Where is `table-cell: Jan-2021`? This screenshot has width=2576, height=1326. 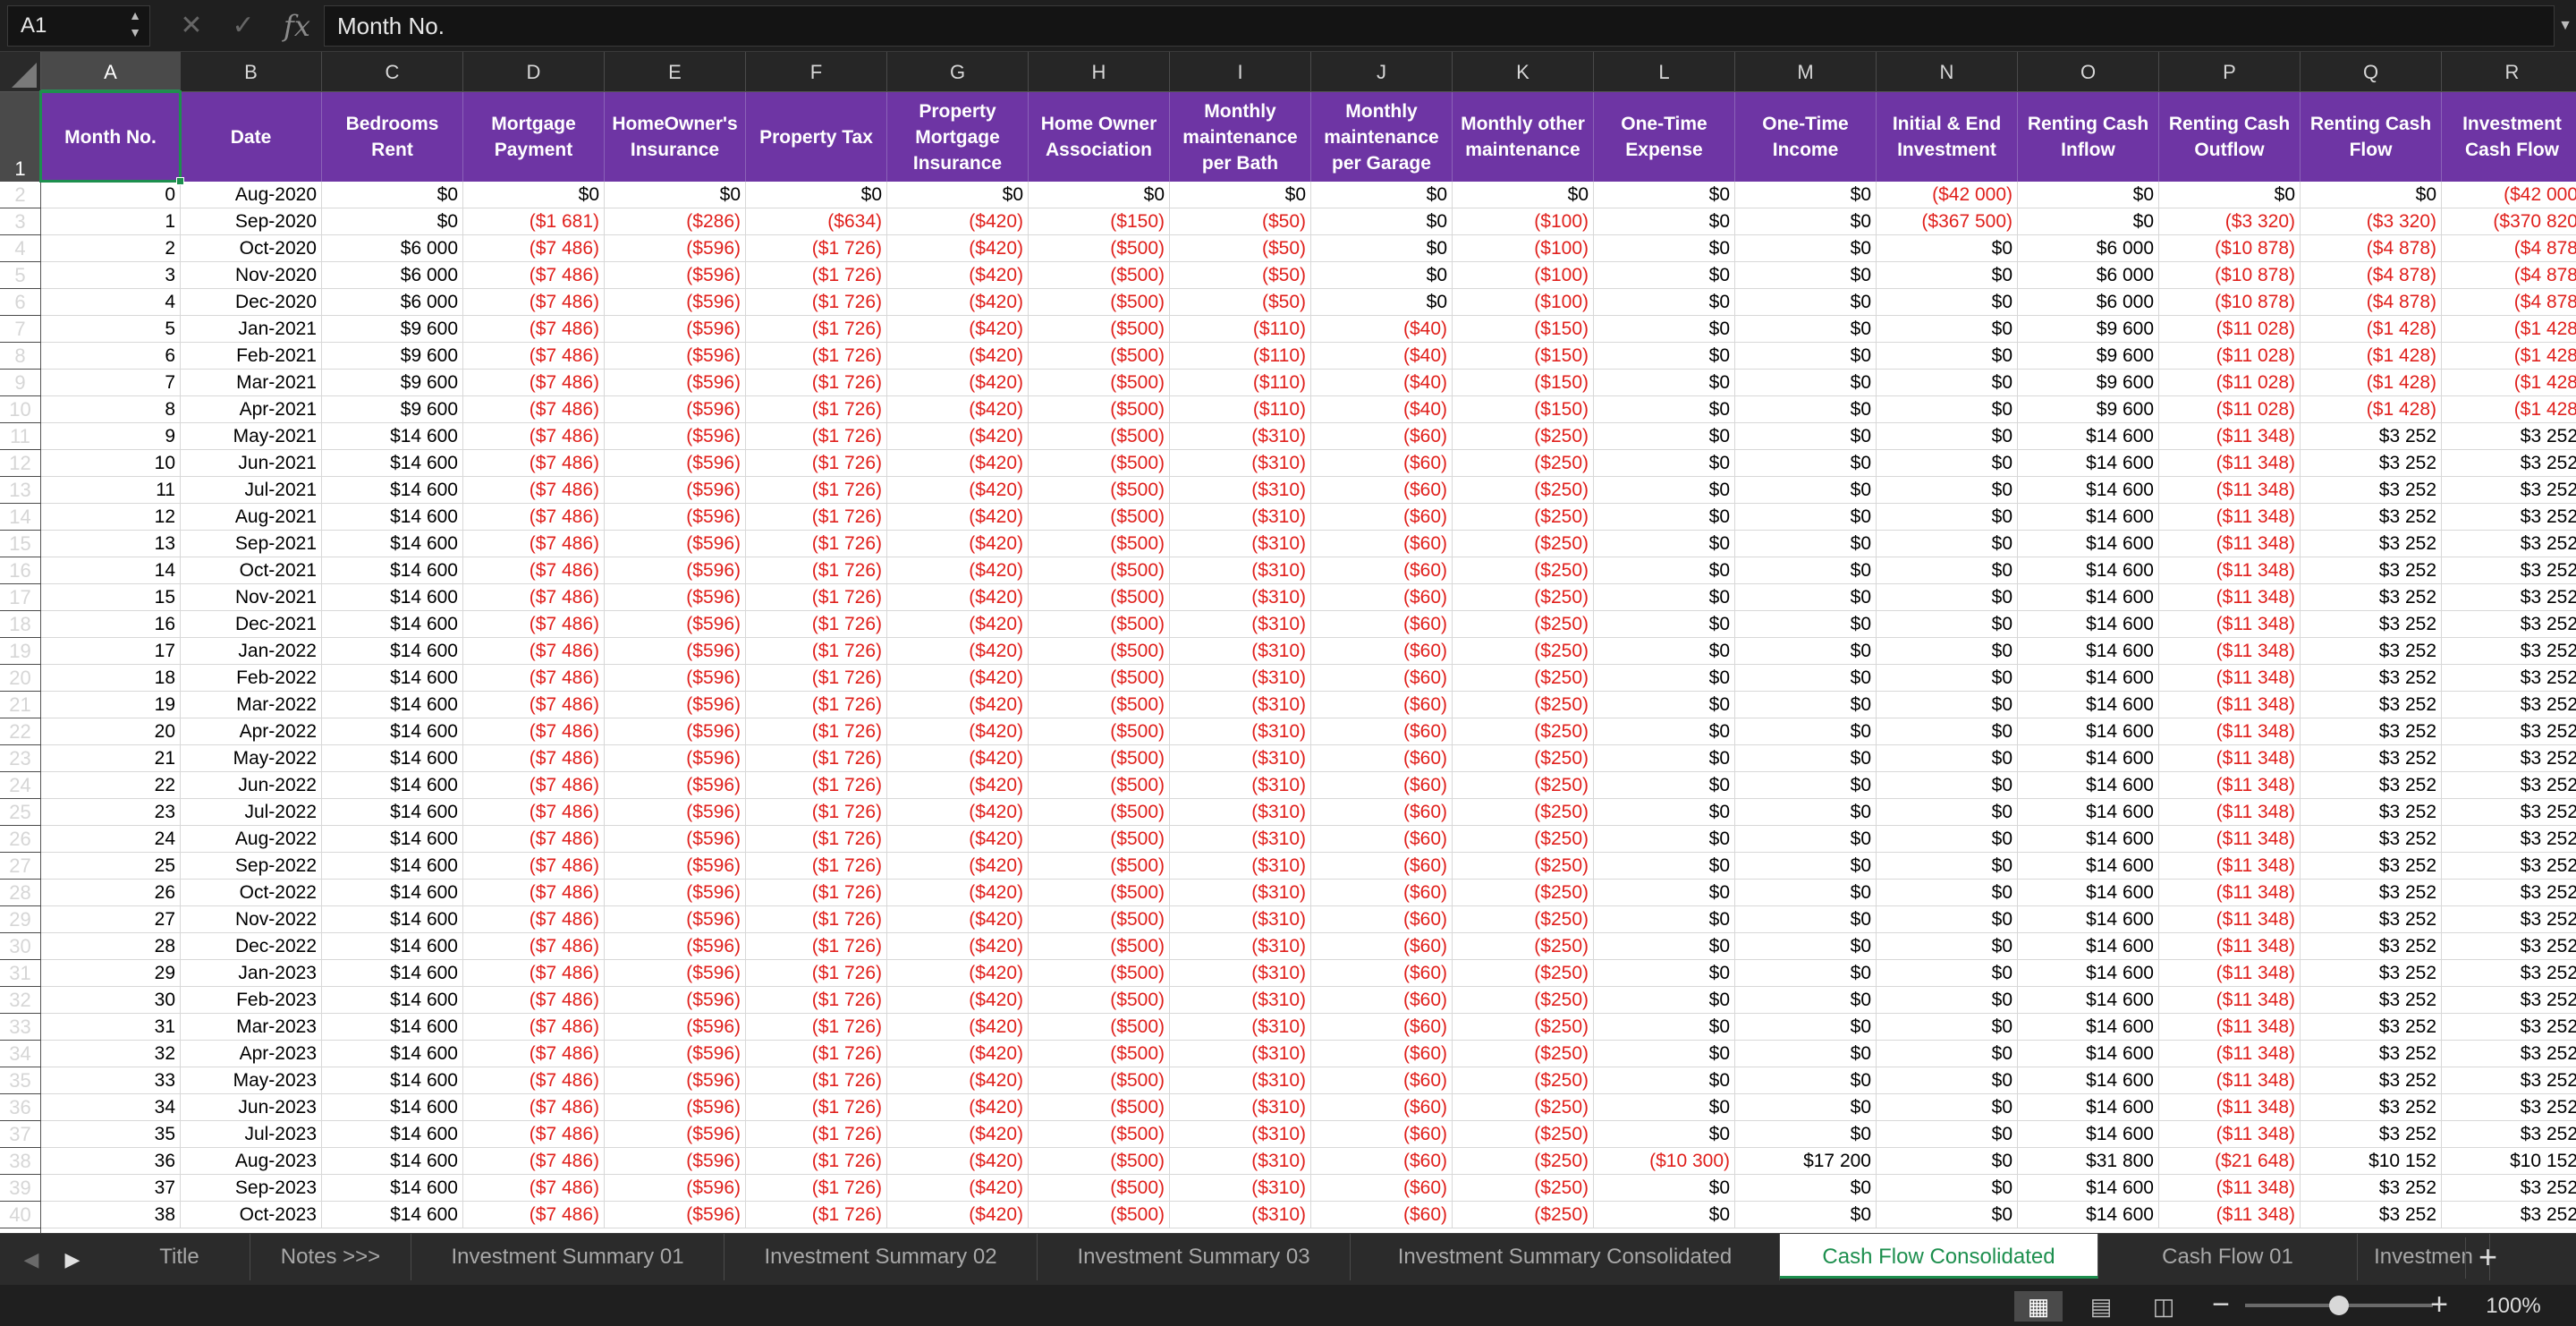 table-cell: Jan-2021 is located at coordinates (251, 329).